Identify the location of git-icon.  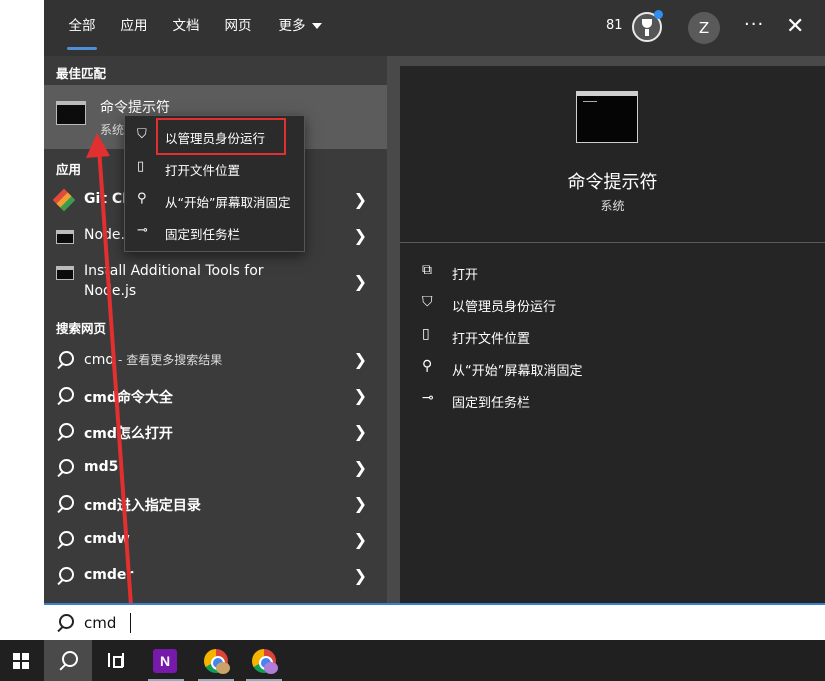
(64, 200).